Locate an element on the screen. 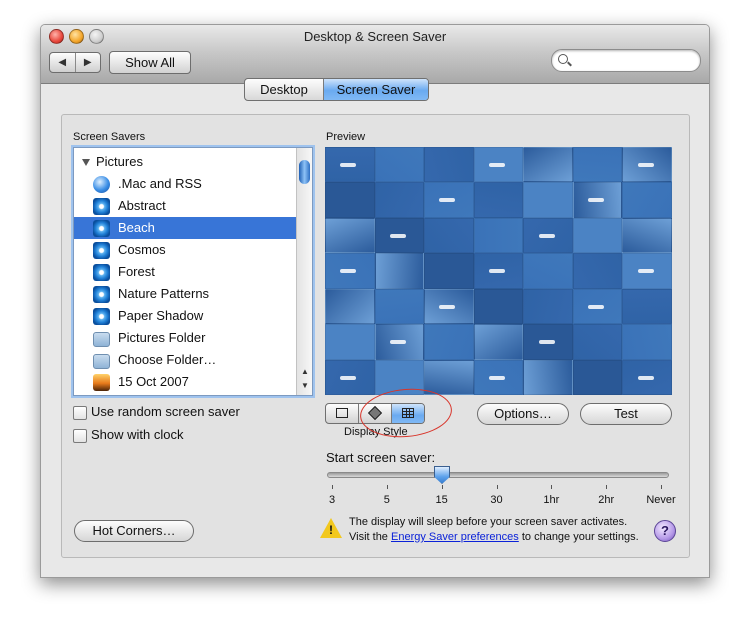 The image size is (748, 632). start-slider-track is located at coordinates (498, 475).